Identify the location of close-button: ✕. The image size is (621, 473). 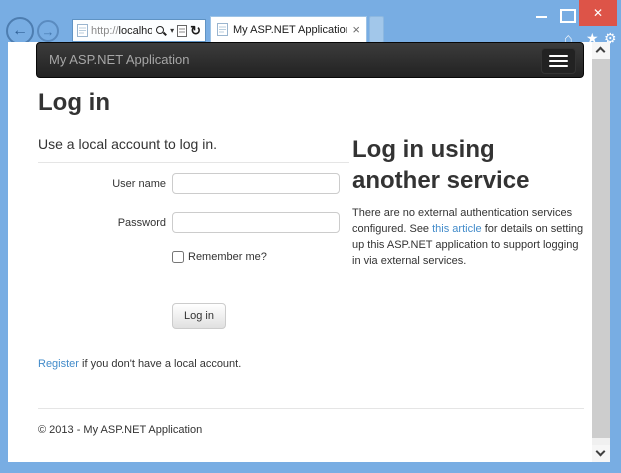
(598, 13).